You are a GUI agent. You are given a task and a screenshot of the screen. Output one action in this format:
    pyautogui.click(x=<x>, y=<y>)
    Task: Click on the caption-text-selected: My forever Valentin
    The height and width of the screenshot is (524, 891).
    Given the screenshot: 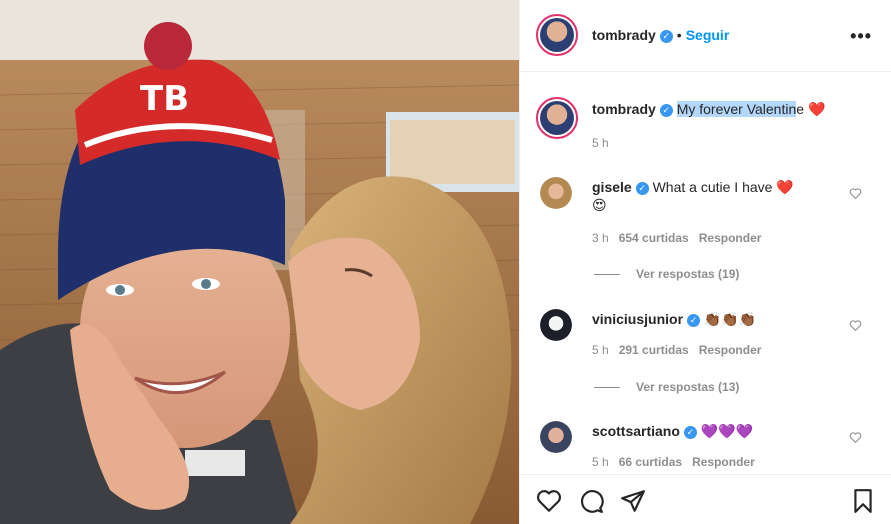 What is the action you would take?
    pyautogui.click(x=736, y=109)
    